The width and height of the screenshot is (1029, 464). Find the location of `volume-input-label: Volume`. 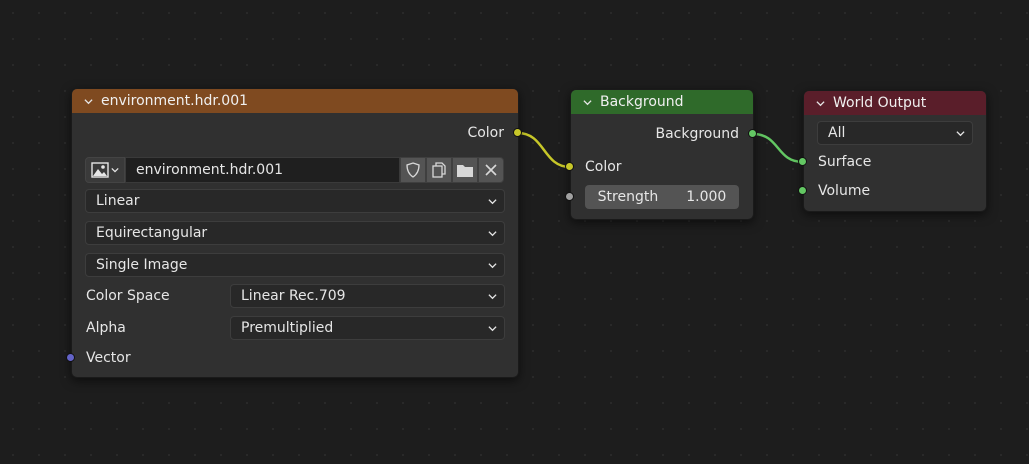

volume-input-label: Volume is located at coordinates (844, 191).